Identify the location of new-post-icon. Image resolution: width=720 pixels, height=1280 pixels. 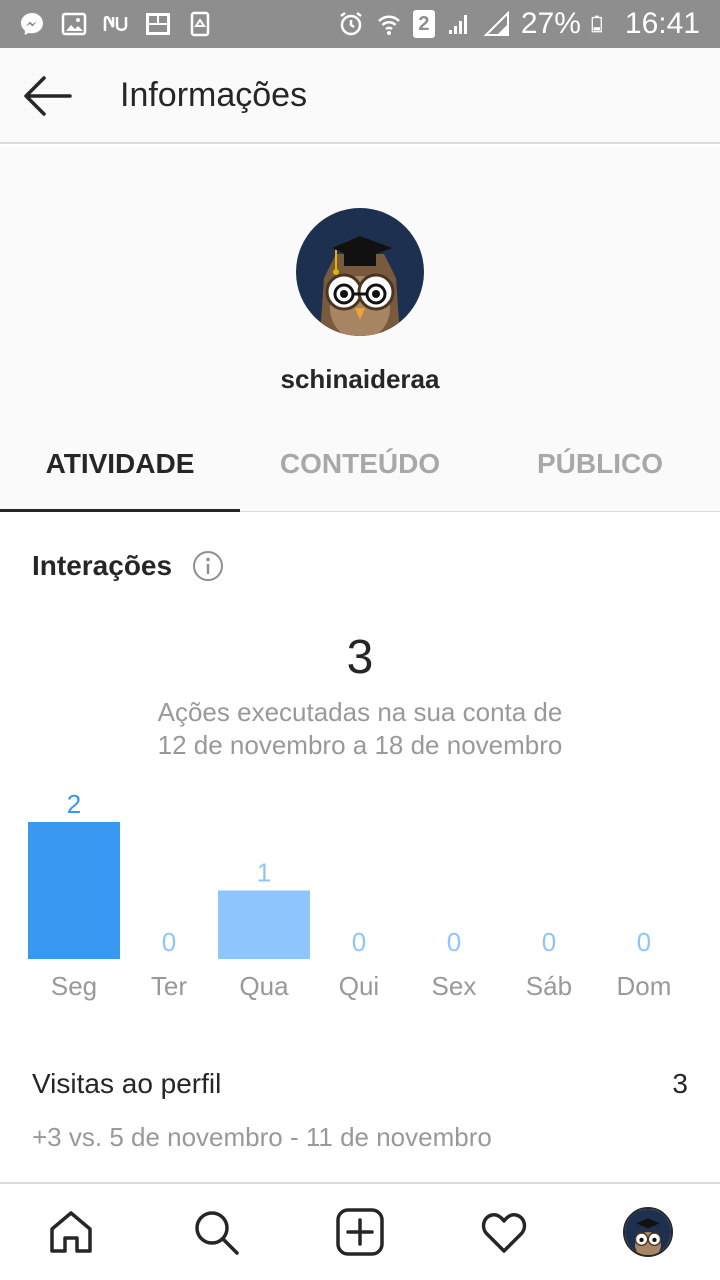
(360, 1232).